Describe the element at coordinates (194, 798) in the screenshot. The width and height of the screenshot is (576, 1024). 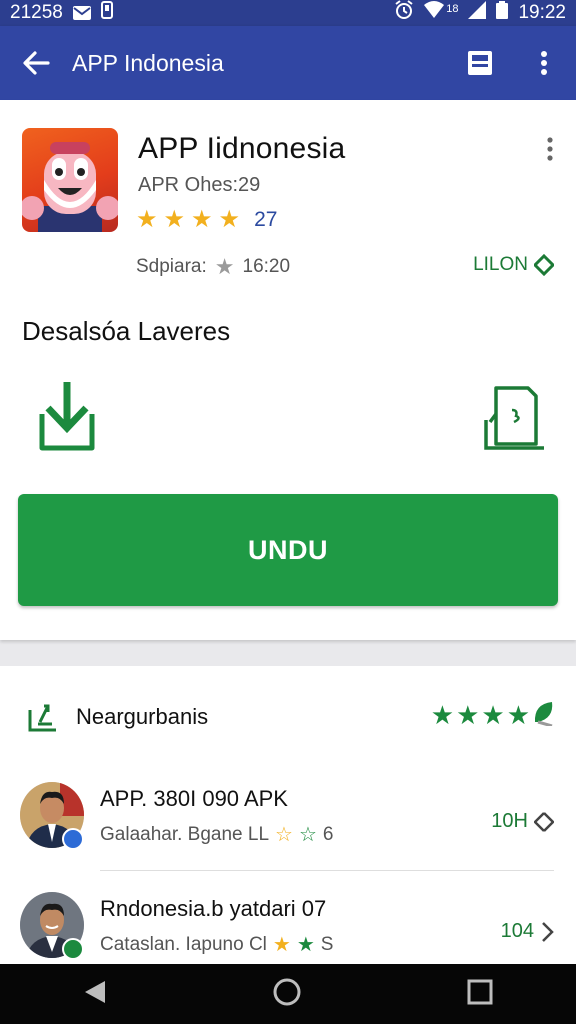
I see `item-title: APP. 380I 090 APK` at that location.